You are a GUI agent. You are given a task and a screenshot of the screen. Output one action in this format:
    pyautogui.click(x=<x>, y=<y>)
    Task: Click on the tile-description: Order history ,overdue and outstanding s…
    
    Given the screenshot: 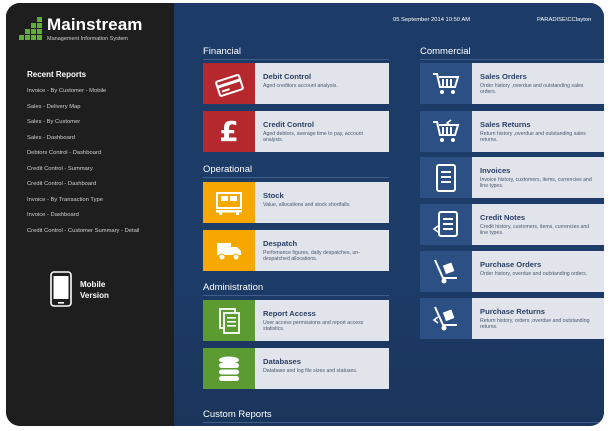 What is the action you would take?
    pyautogui.click(x=532, y=89)
    